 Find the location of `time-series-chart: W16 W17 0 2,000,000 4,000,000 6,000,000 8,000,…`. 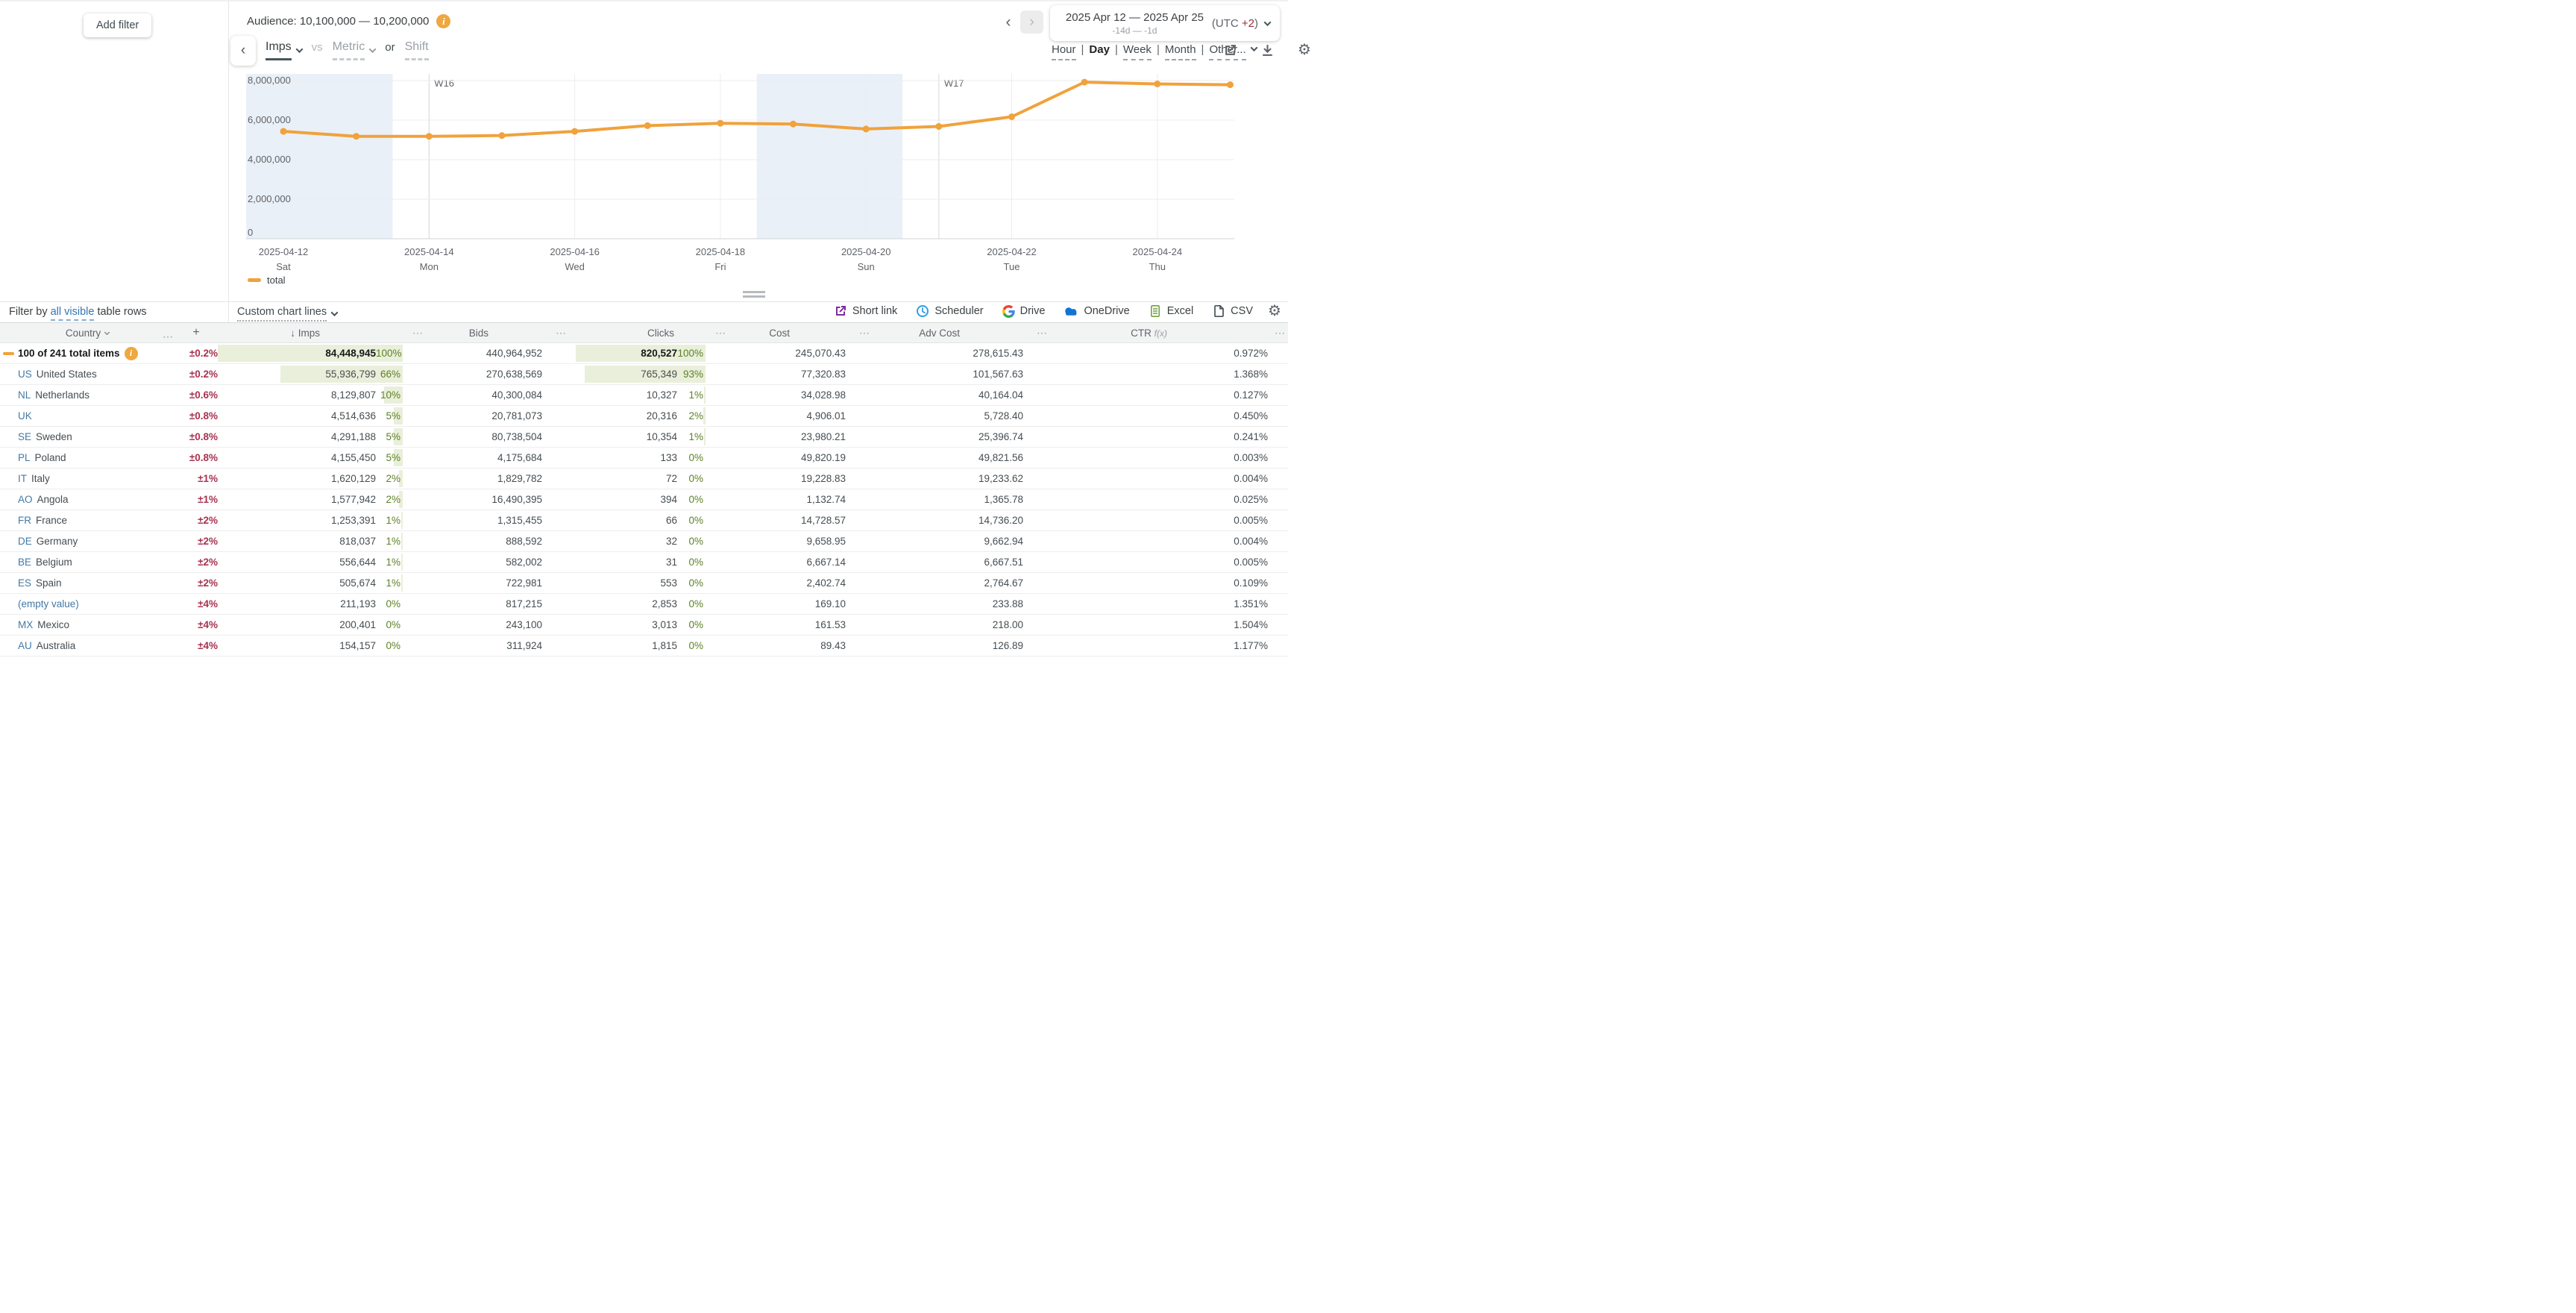

time-series-chart: W16 W17 0 2,000,000 4,000,000 6,000,000 8,000,… is located at coordinates (644, 177).